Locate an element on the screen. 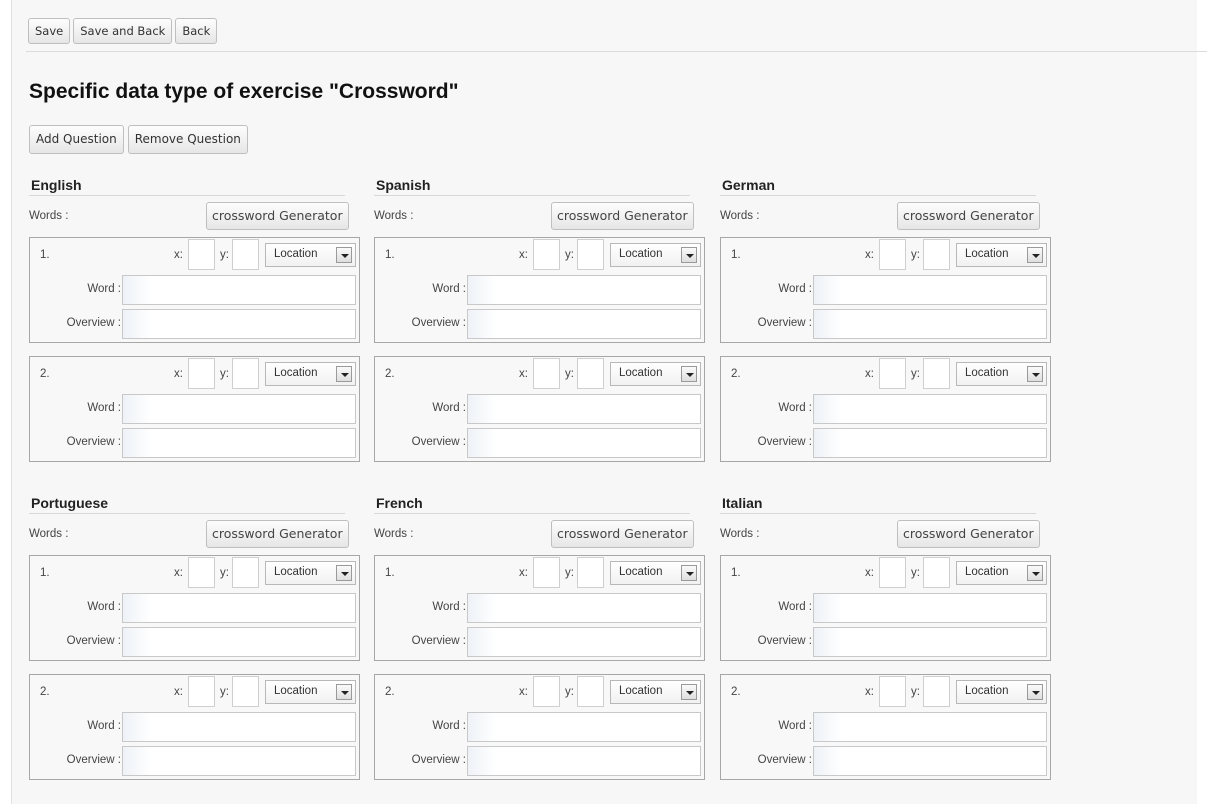 The height and width of the screenshot is (804, 1207). save-button: Save is located at coordinates (49, 31).